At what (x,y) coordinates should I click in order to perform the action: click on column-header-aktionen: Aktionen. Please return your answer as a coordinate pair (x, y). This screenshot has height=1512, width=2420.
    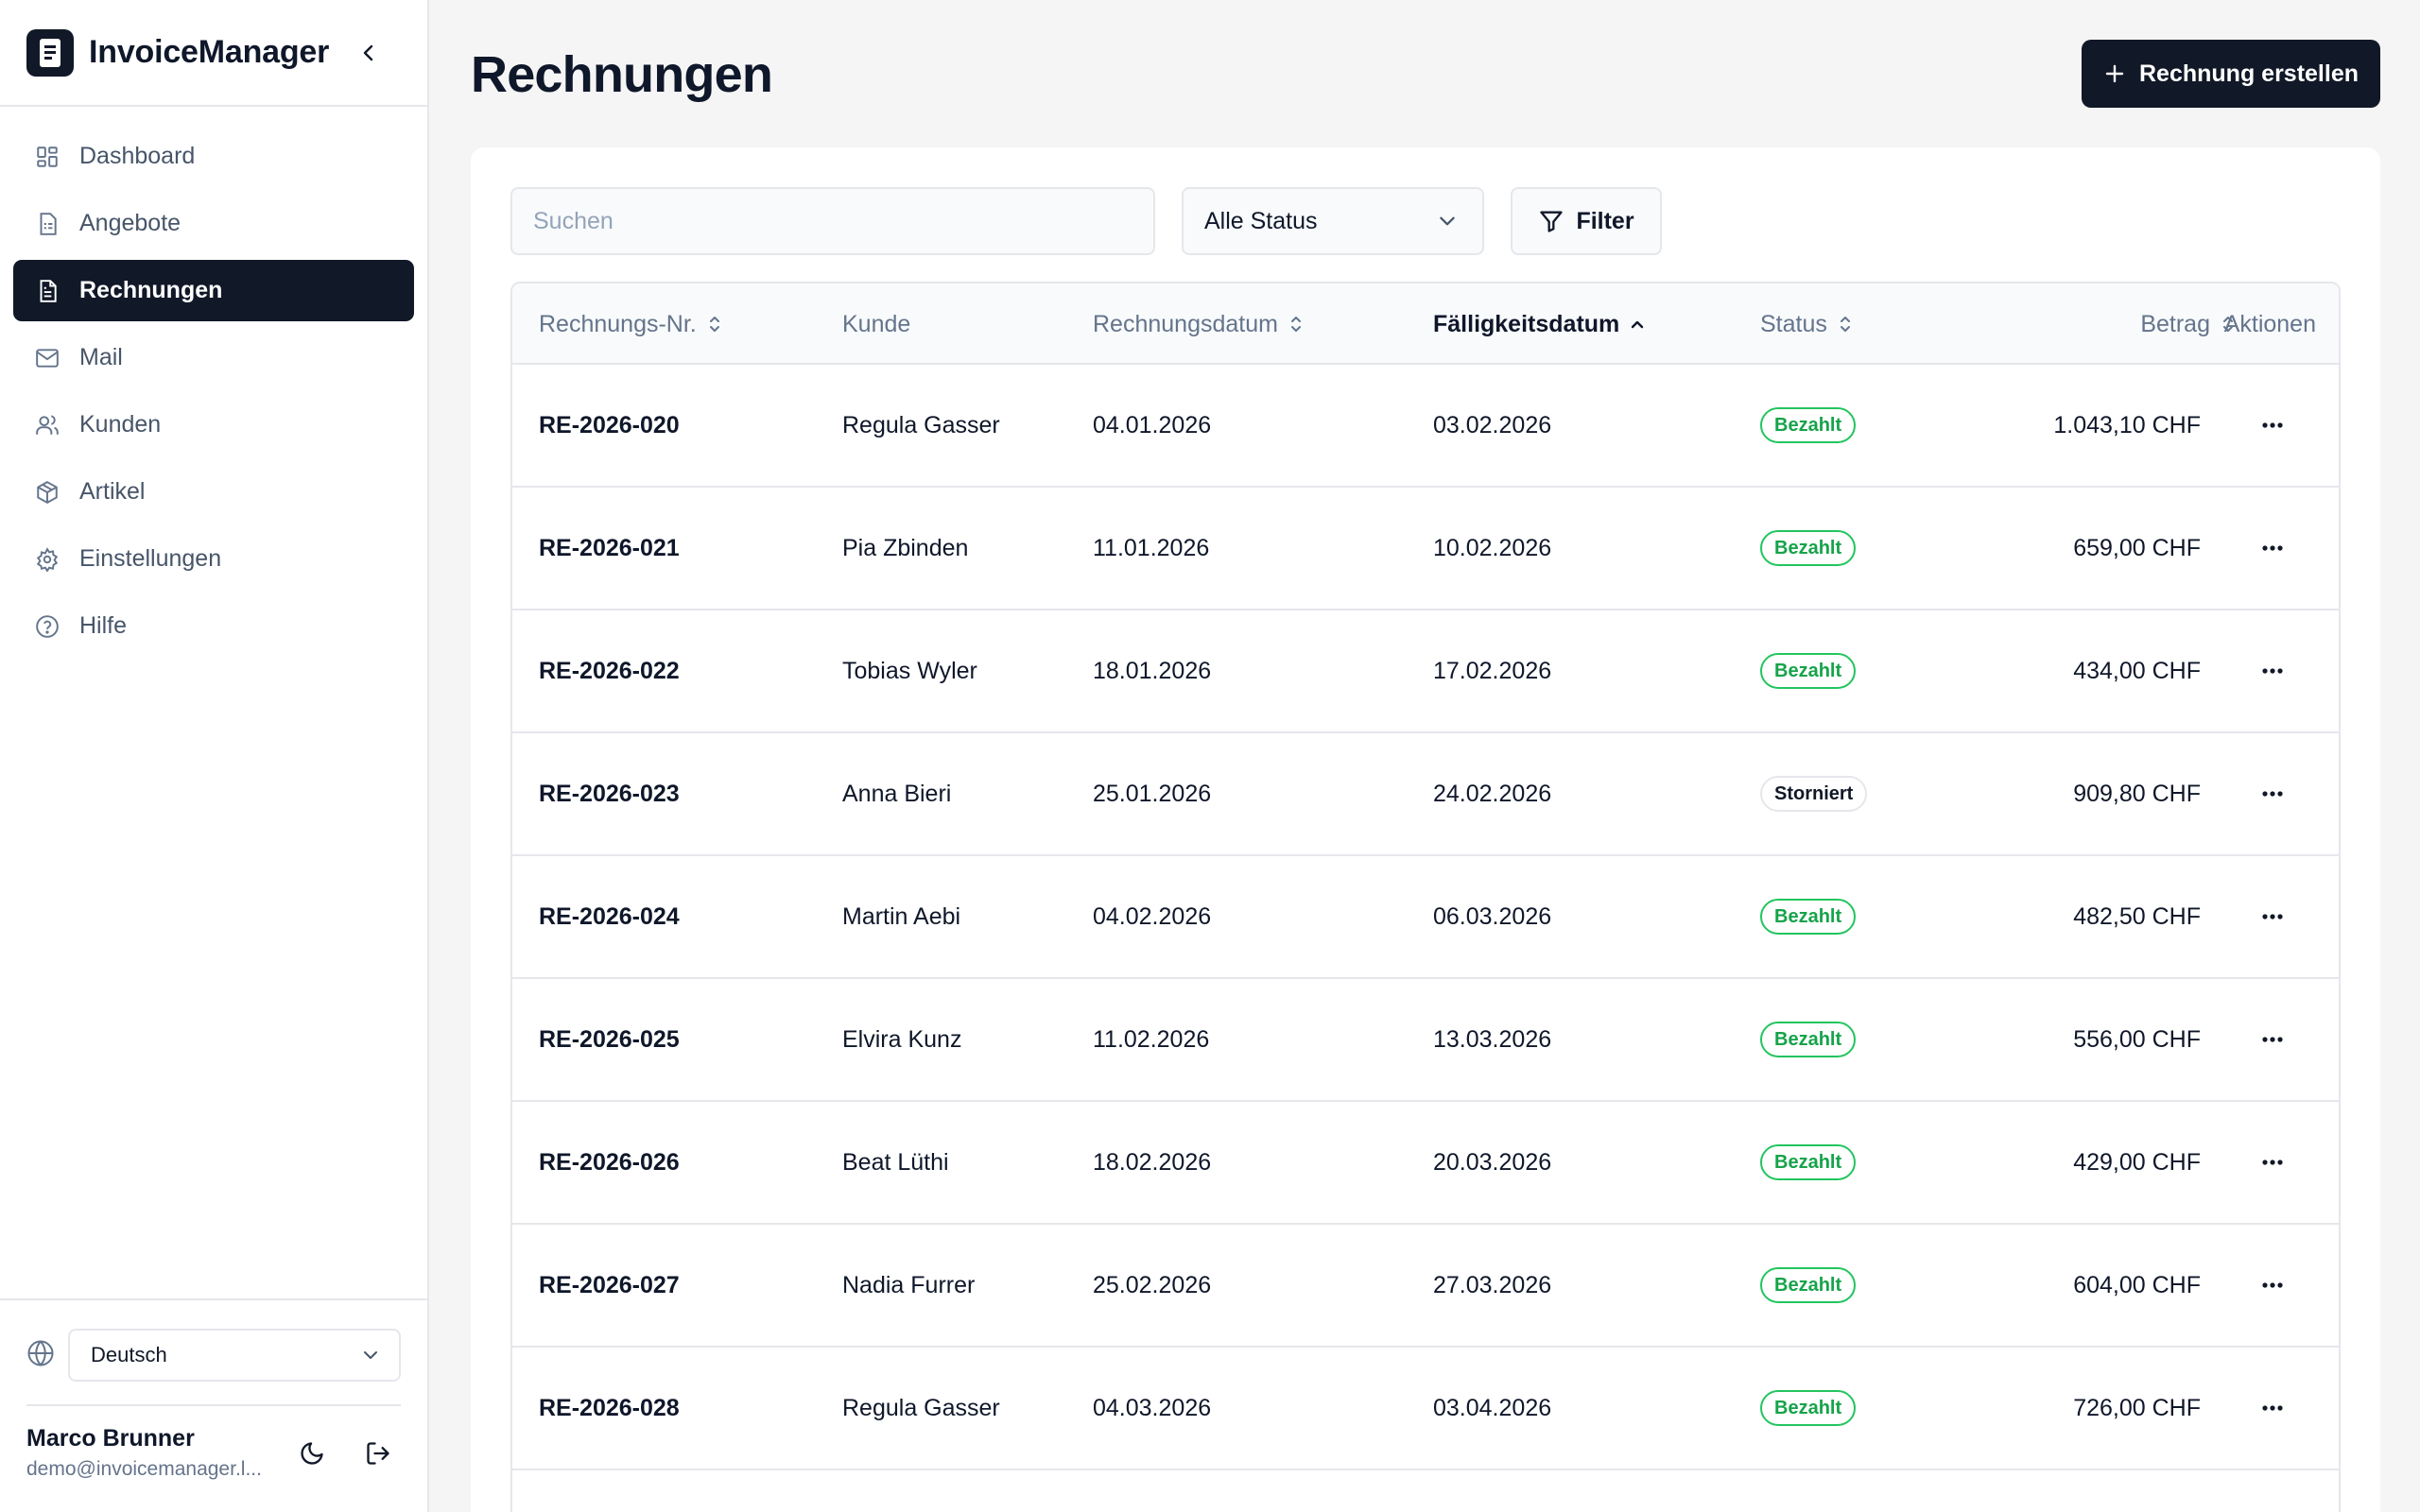
    Looking at the image, I should click on (2265, 324).